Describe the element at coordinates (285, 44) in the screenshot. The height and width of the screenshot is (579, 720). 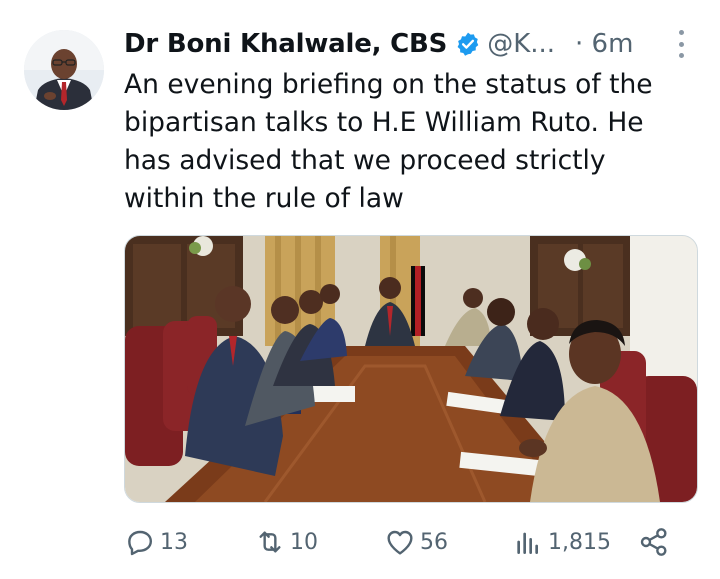
I see `author-name: Dr Boni Khalwale, CBS` at that location.